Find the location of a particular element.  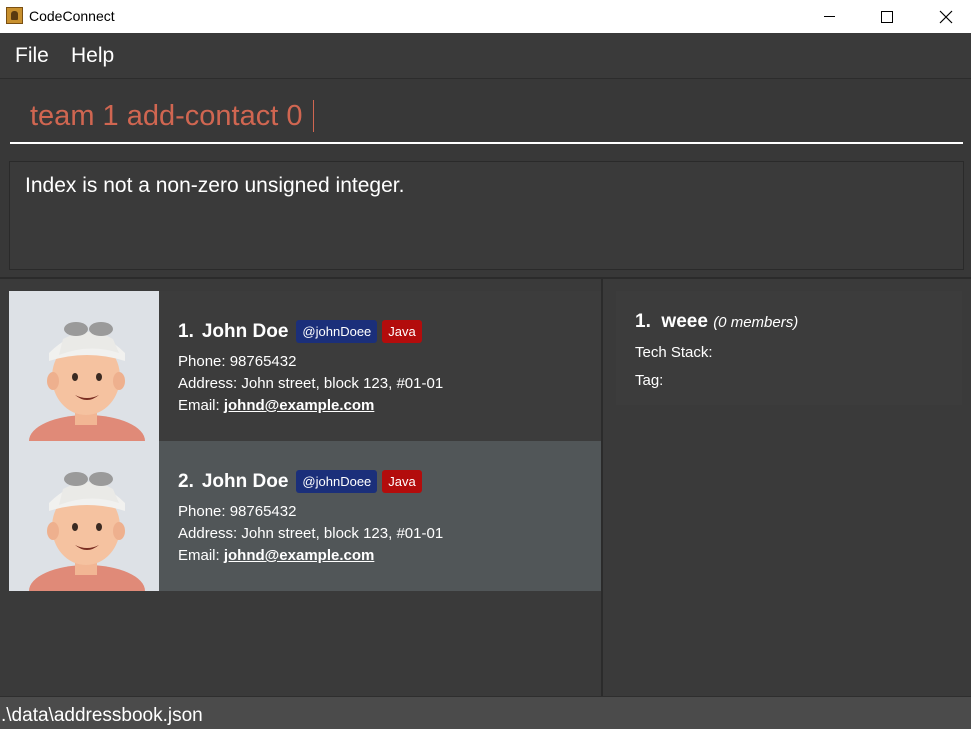

title-bar: CodeConnect is located at coordinates (485, 16).